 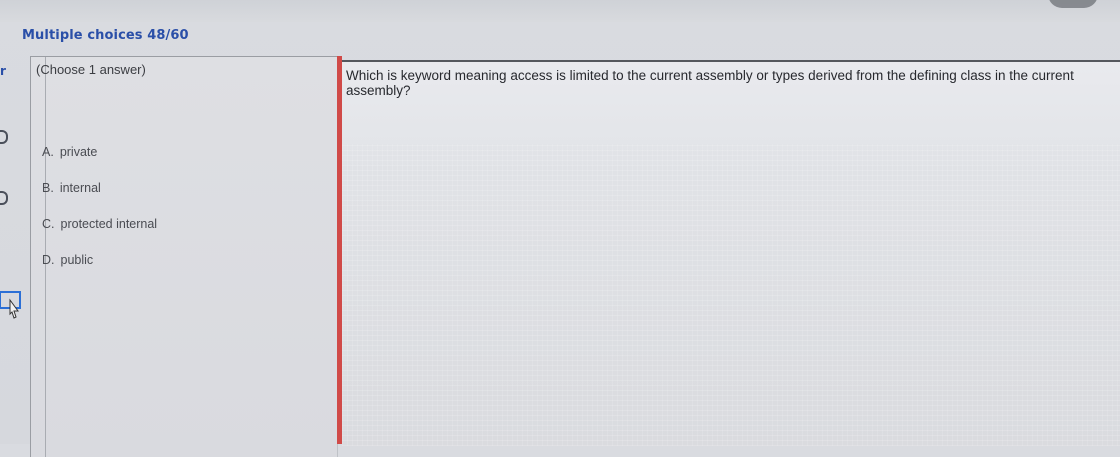 I want to click on left-edge-label: r, so click(x=3, y=71).